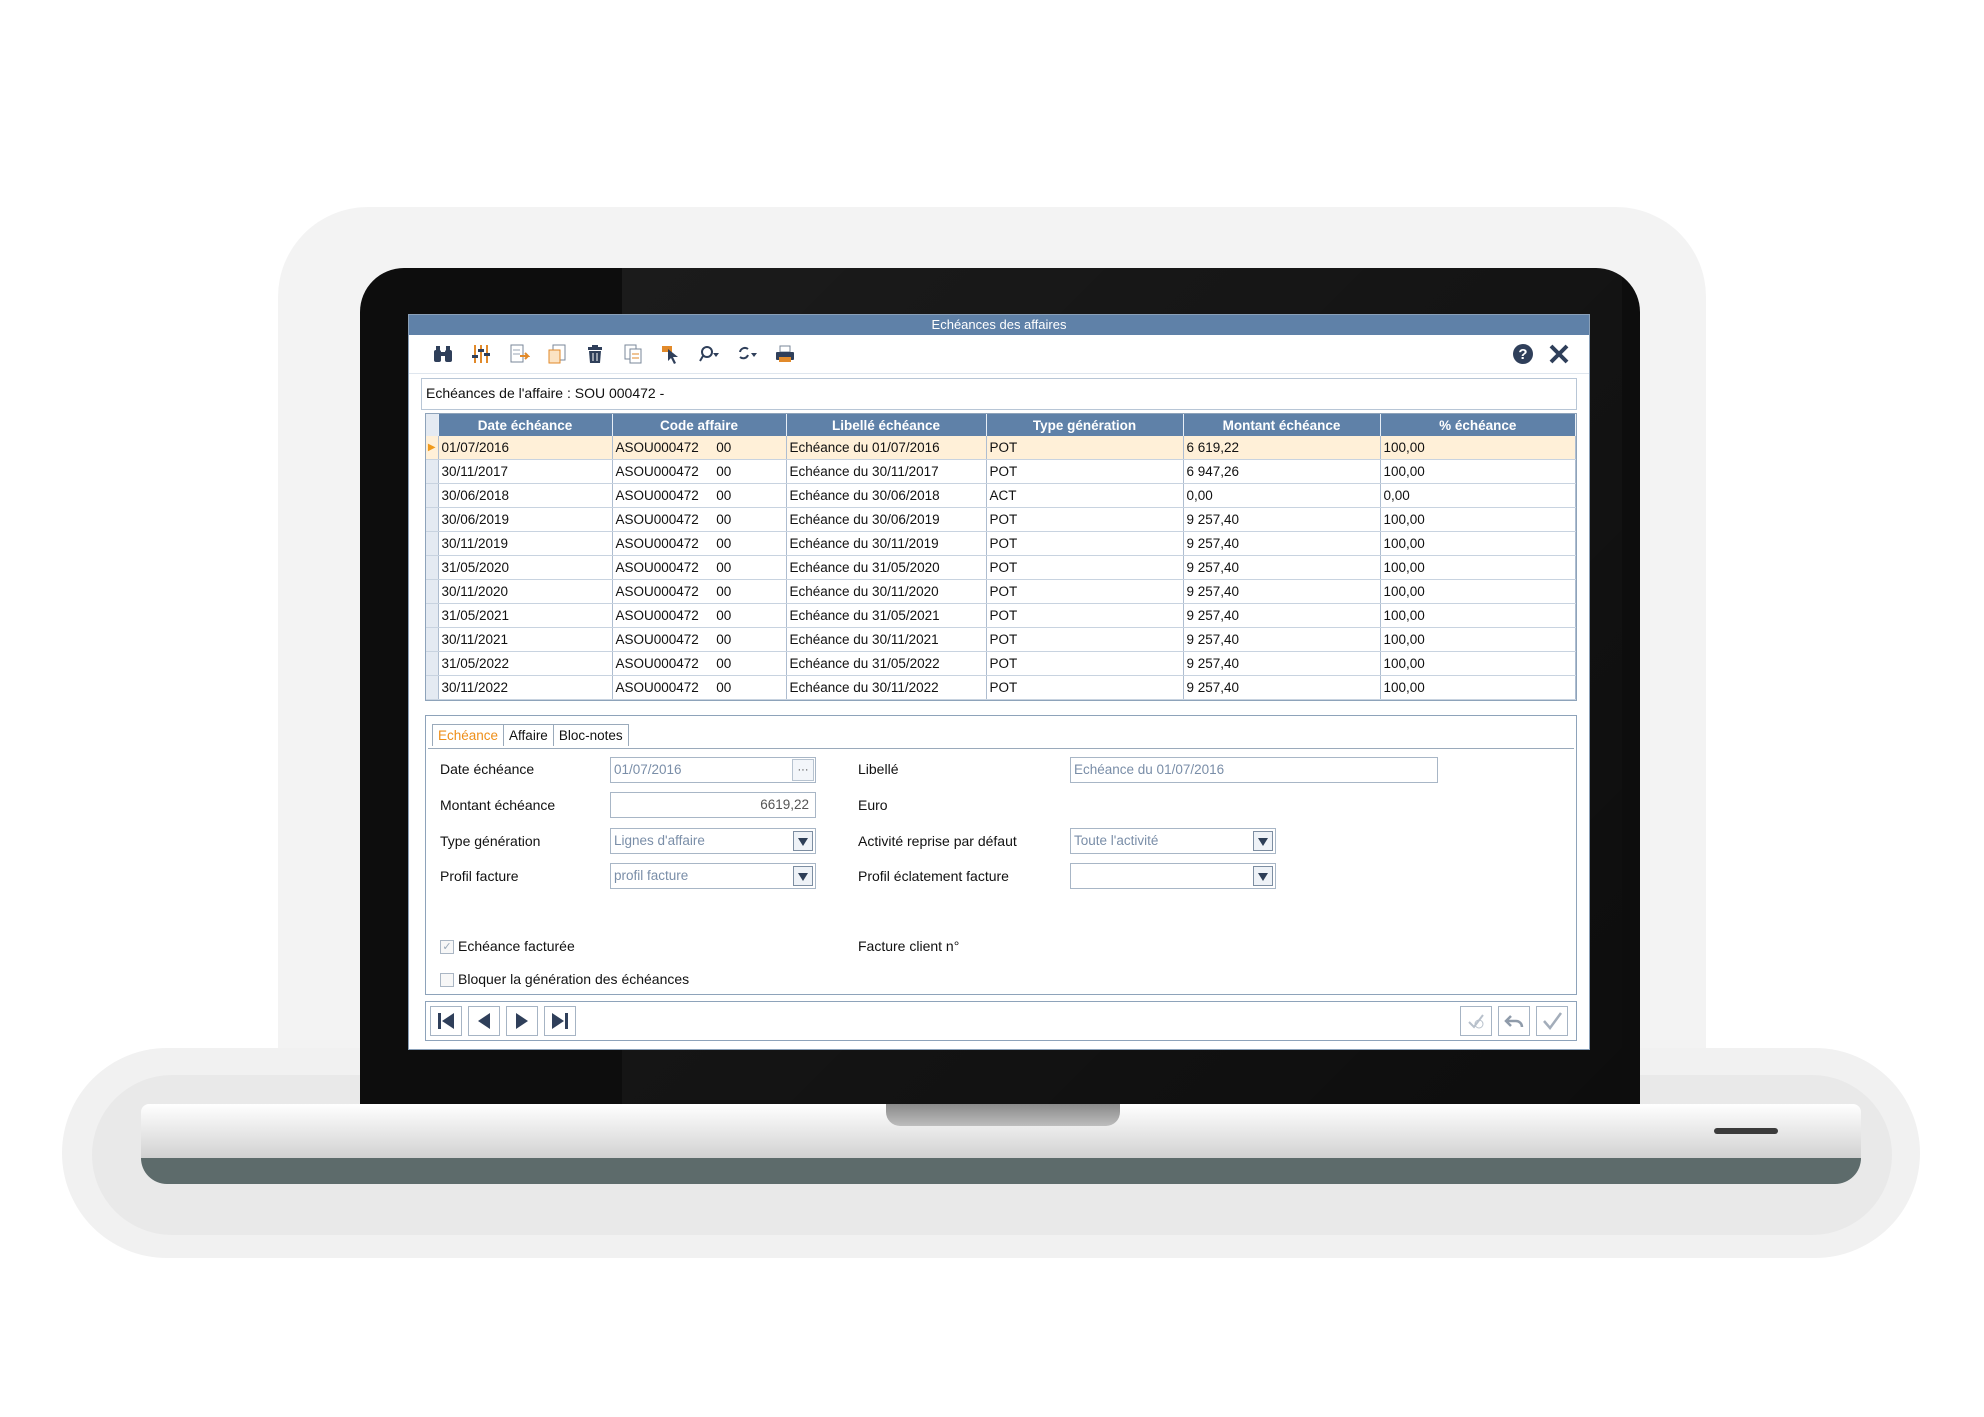 The height and width of the screenshot is (1417, 1984). What do you see at coordinates (1476, 1021) in the screenshot?
I see `validate-disabled-button` at bounding box center [1476, 1021].